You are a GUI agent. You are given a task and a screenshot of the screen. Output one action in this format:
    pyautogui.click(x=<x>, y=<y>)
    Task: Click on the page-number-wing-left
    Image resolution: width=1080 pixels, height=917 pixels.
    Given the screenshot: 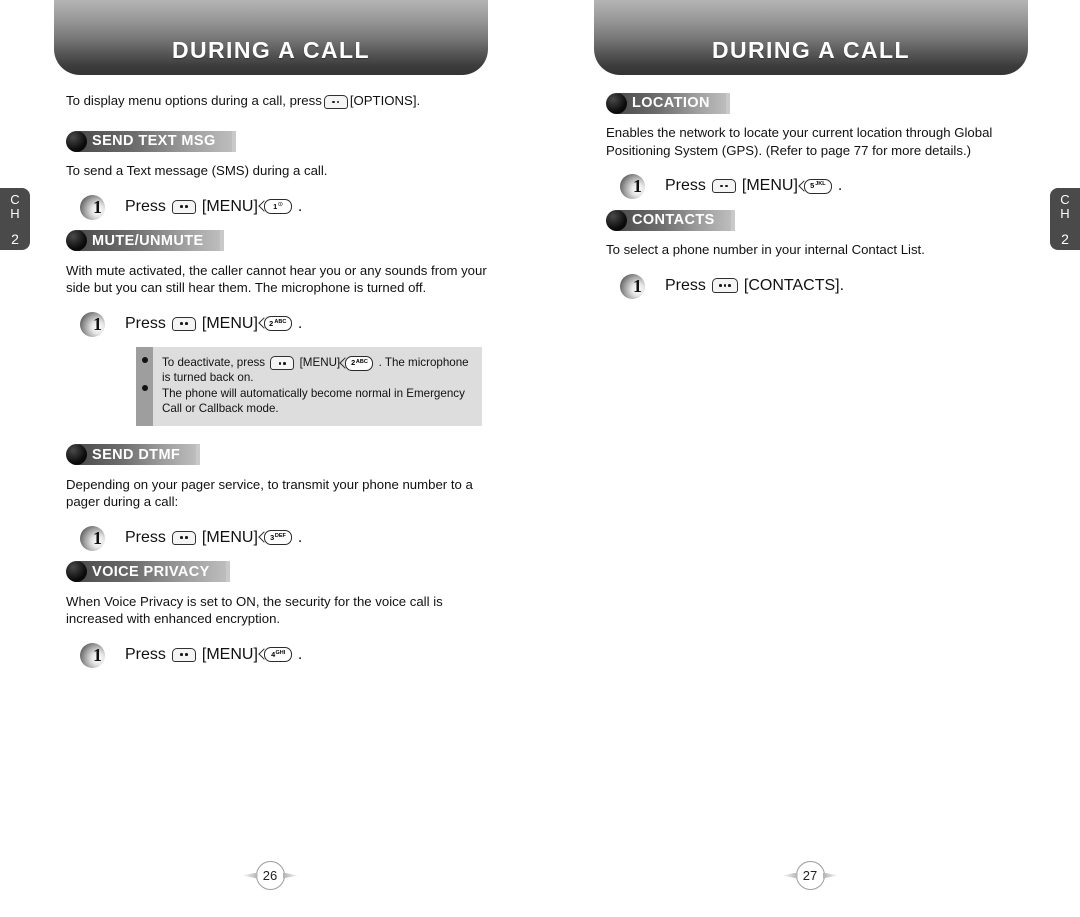 What is the action you would take?
    pyautogui.click(x=249, y=875)
    